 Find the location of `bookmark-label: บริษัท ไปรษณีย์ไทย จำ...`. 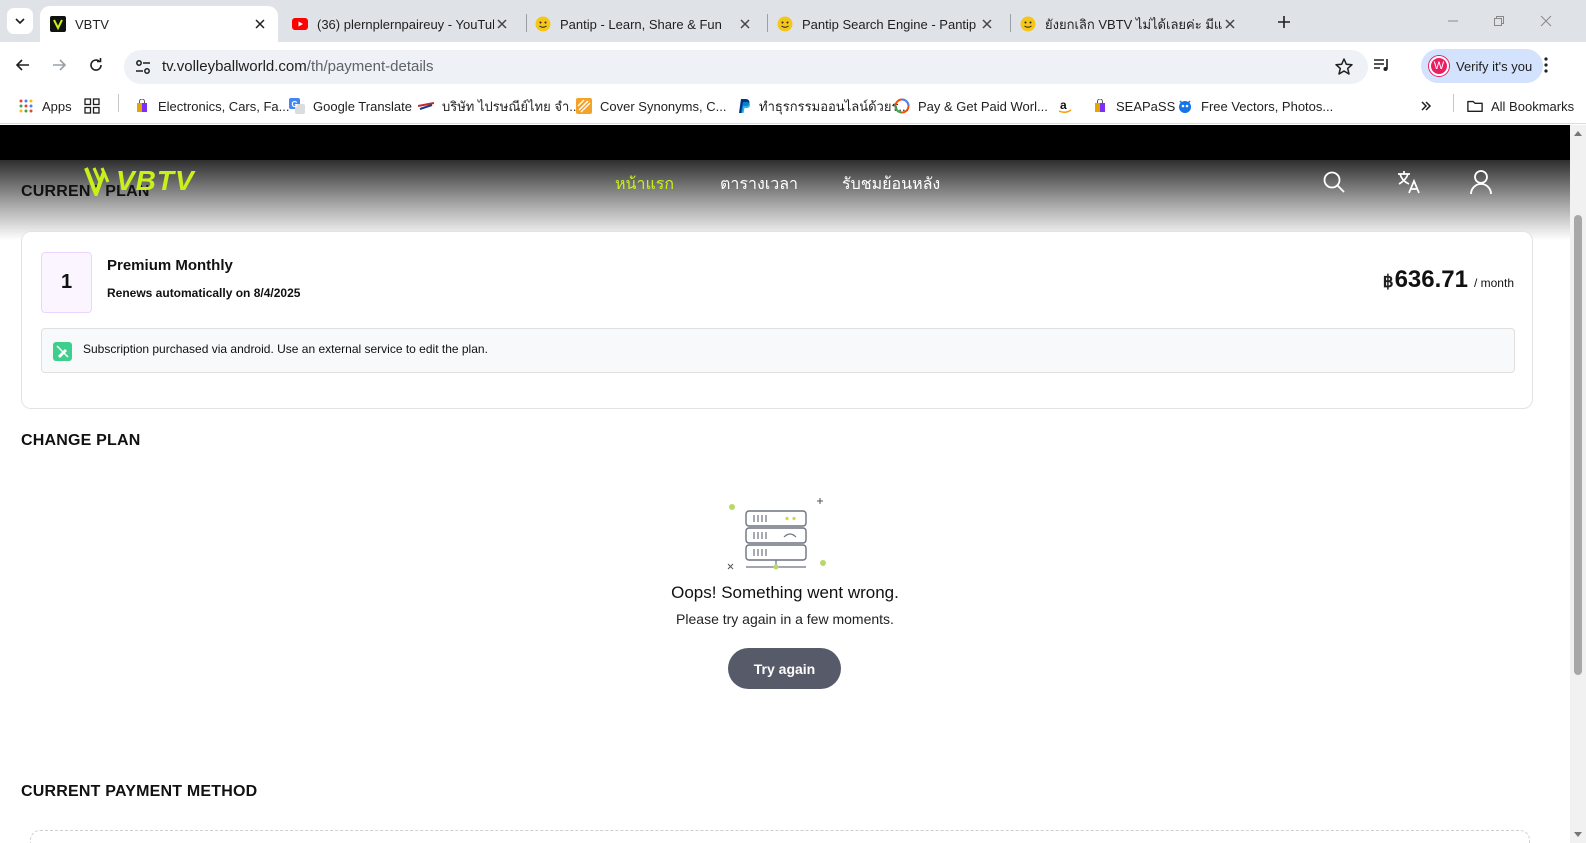

bookmark-label: บริษัท ไปรษณีย์ไทย จำ... is located at coordinates (511, 106).